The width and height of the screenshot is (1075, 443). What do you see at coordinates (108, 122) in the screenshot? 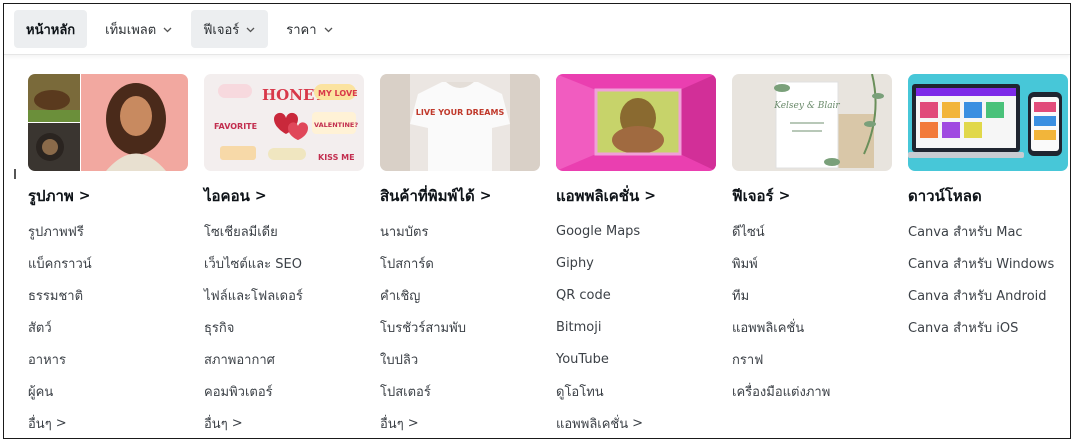
I see `photos-thumbnail` at bounding box center [108, 122].